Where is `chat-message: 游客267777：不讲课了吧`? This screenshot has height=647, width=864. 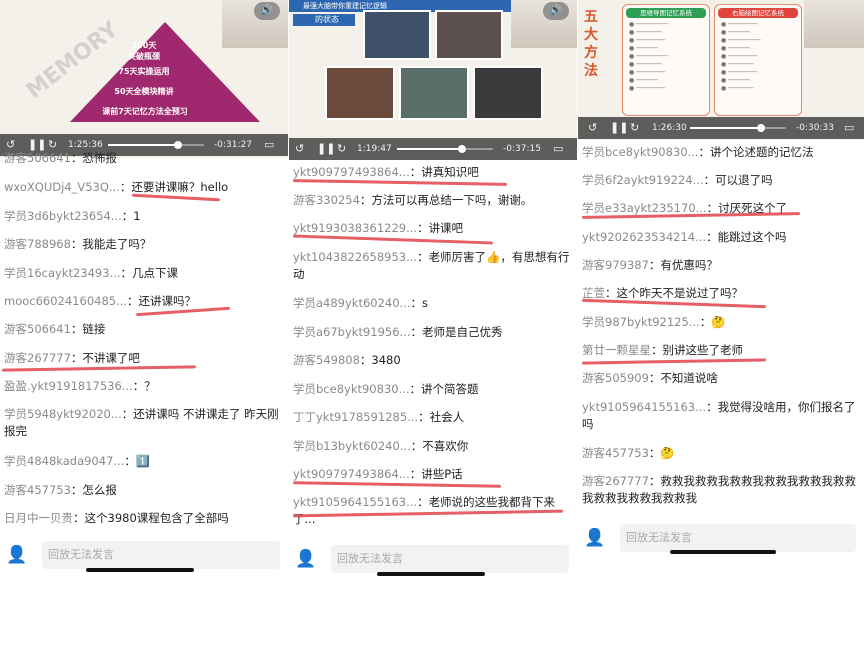 chat-message: 游客267777：不讲课了吧 is located at coordinates (72, 358).